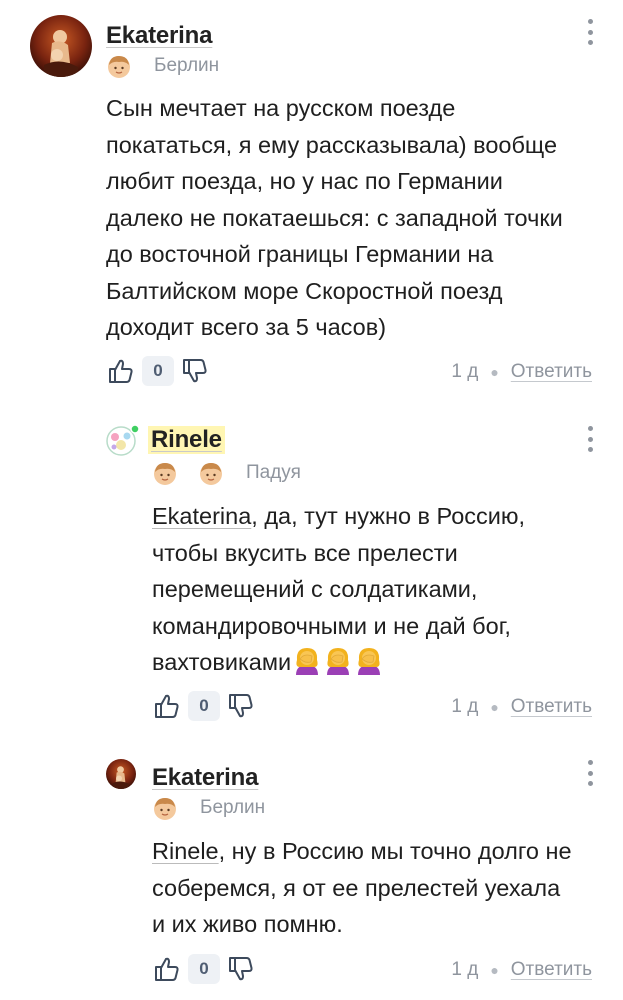 This screenshot has height=1000, width=623. What do you see at coordinates (247, 924) in the screenshot?
I see `text-line: и их живо помню.` at bounding box center [247, 924].